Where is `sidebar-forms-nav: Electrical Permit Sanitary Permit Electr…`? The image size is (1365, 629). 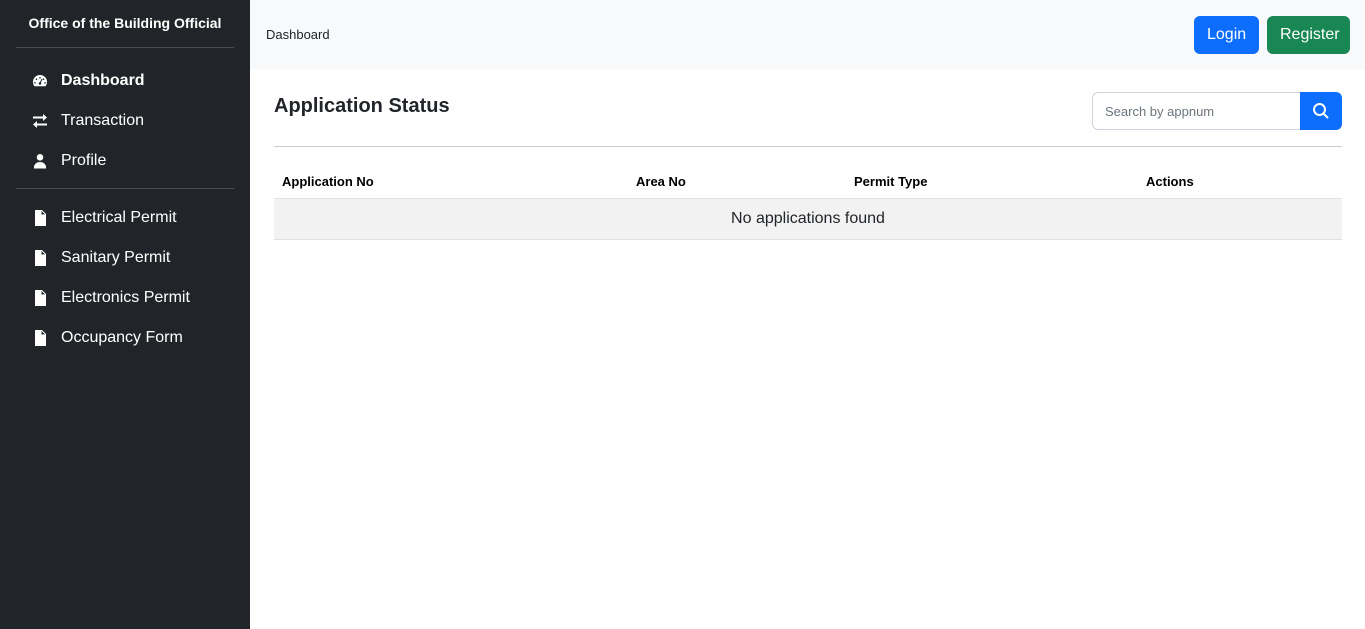
sidebar-forms-nav: Electrical Permit Sanitary Permit Electr… is located at coordinates (125, 273).